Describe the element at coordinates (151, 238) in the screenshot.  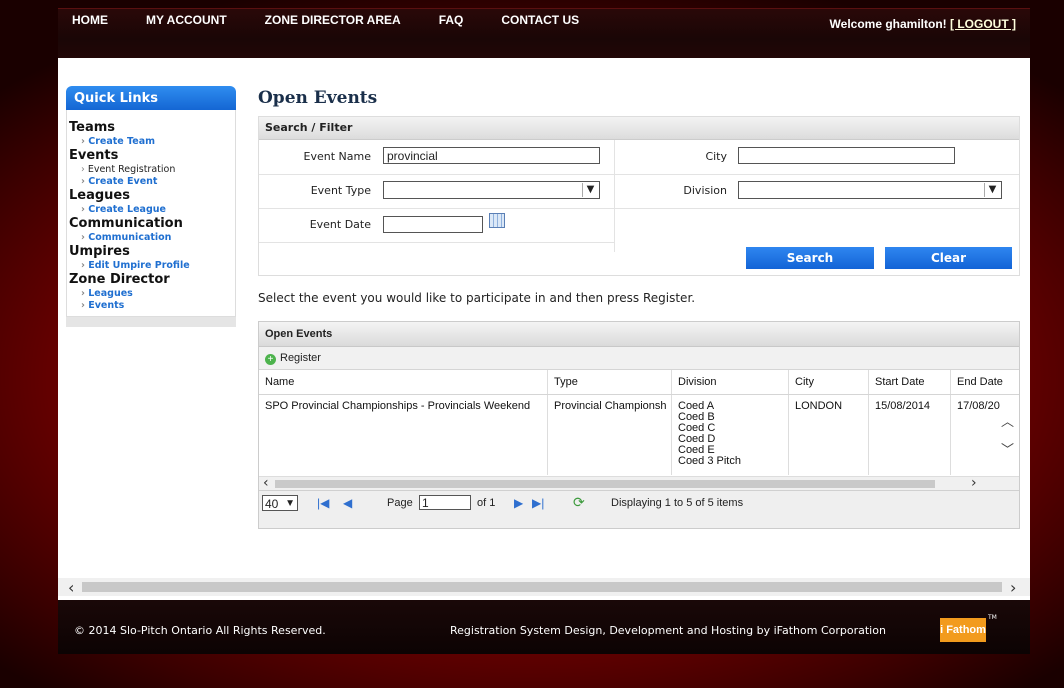
I see `ql-link-communication: Communication` at that location.